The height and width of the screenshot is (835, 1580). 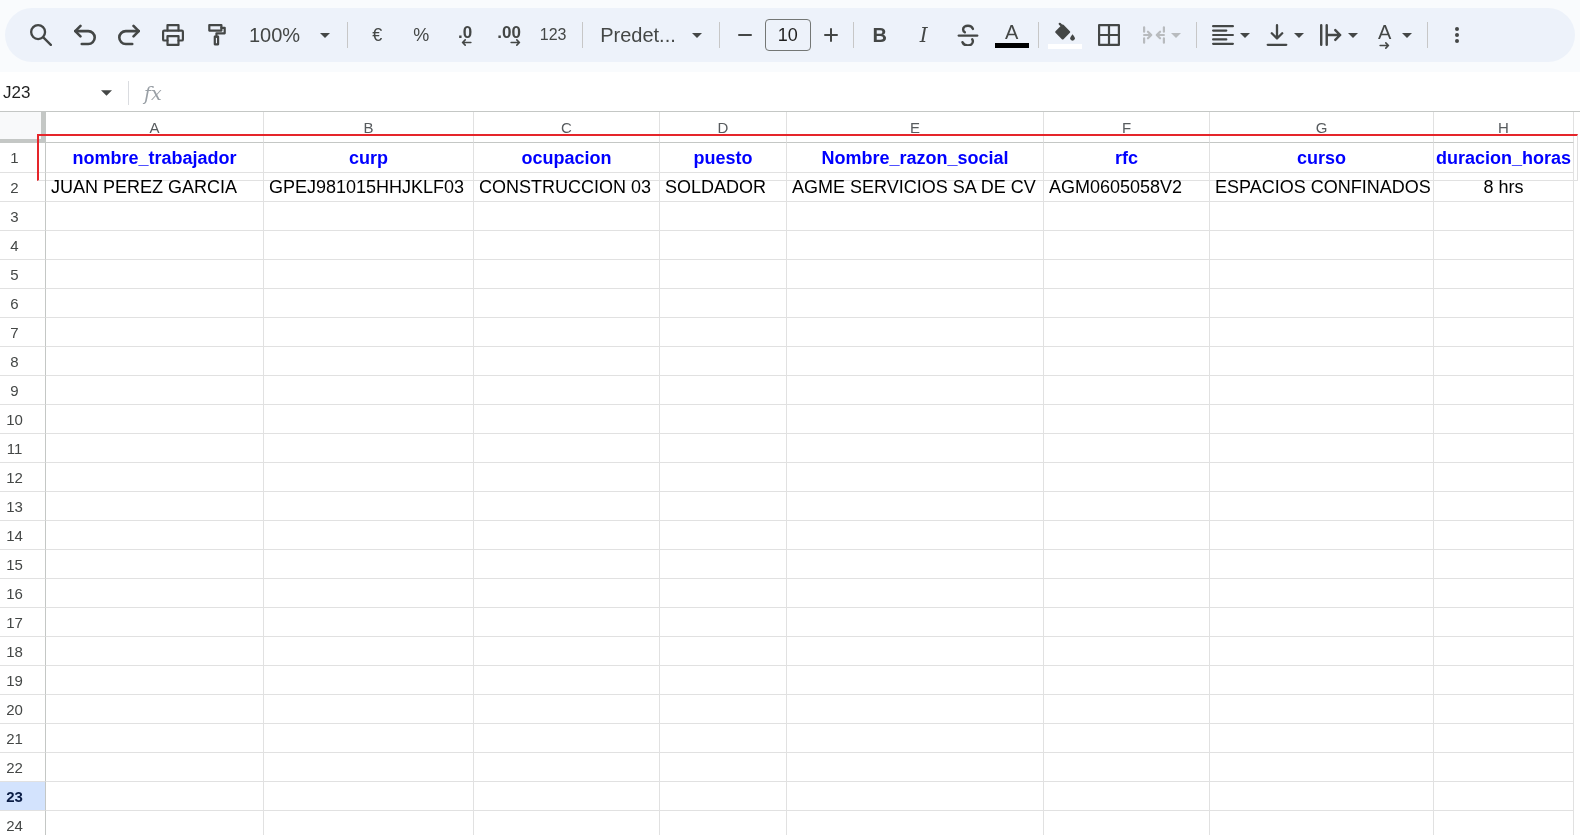 What do you see at coordinates (23, 651) in the screenshot?
I see `row-header: 18` at bounding box center [23, 651].